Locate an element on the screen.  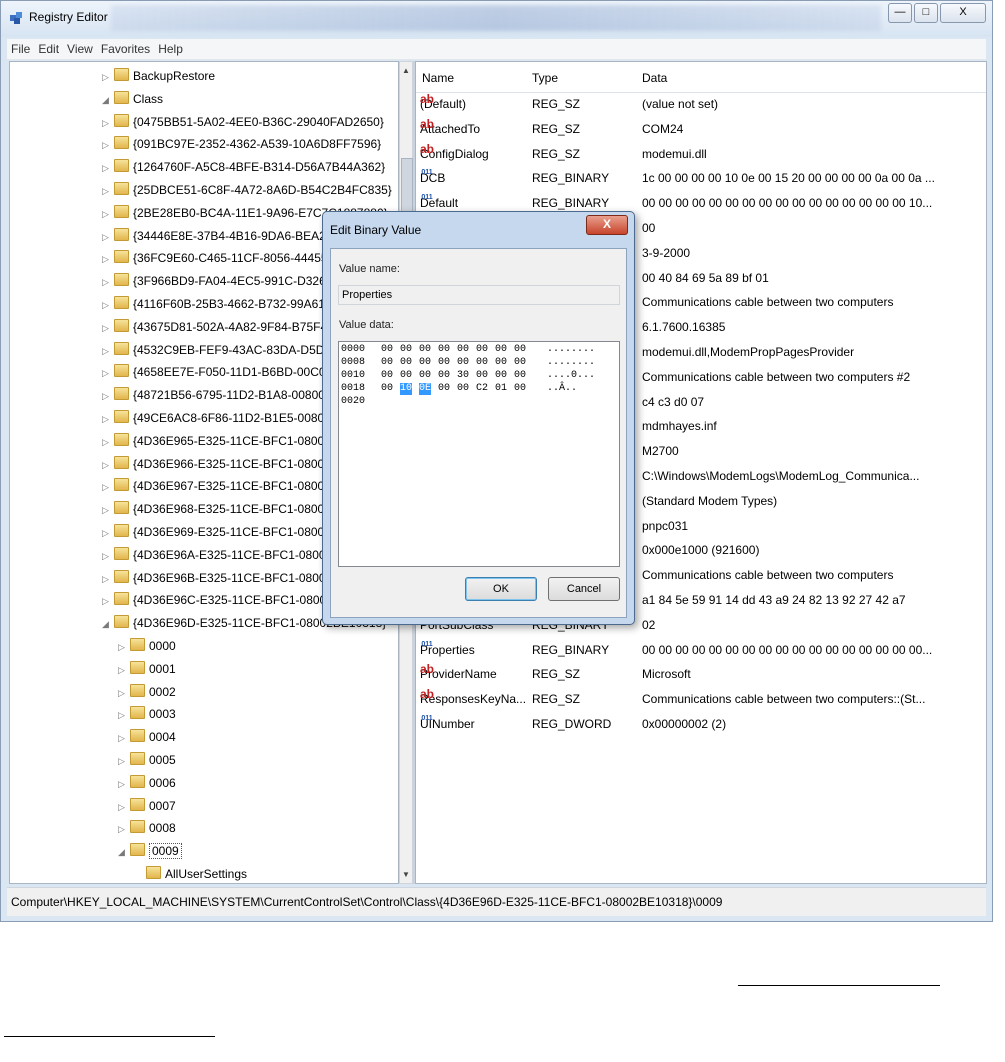
tree-item: ▷ {1264760F-A5C8-4BFE-B314-D56A7B44A362} is located at coordinates (243, 167).